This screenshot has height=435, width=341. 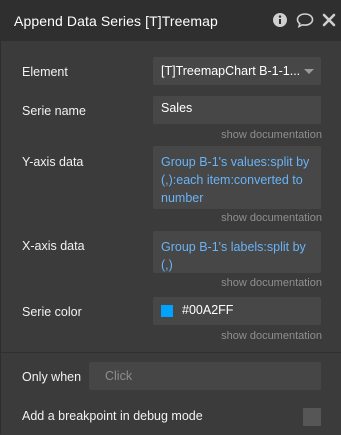 What do you see at coordinates (119, 376) in the screenshot?
I see `only-when-placeholder: Click` at bounding box center [119, 376].